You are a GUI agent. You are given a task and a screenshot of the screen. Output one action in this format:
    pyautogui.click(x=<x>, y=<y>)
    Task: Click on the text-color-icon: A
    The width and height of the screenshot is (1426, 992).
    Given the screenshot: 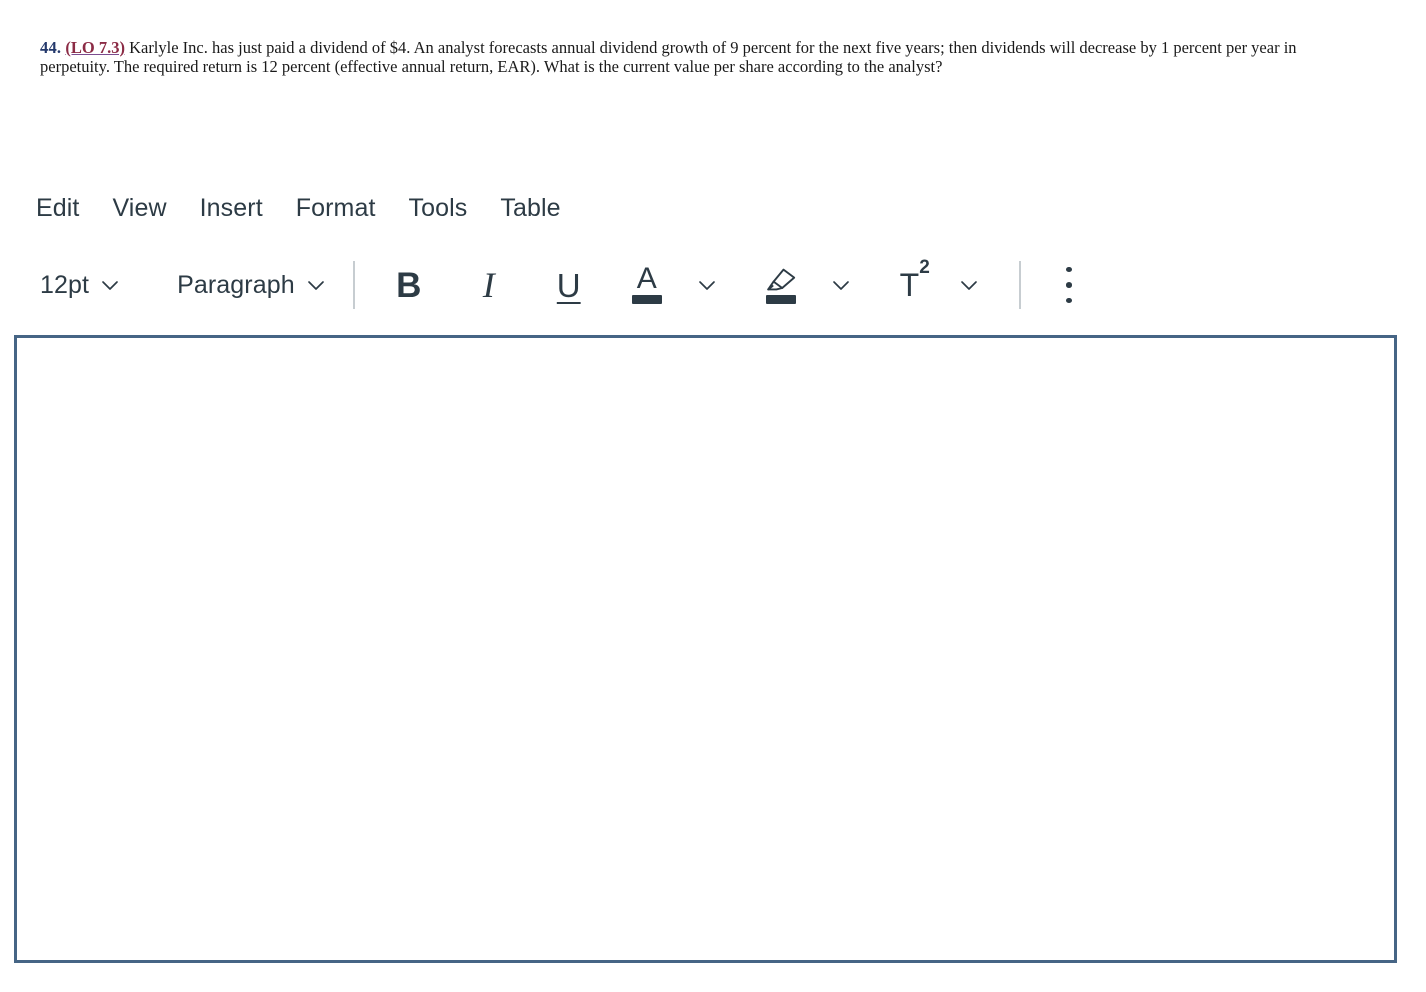 What is the action you would take?
    pyautogui.click(x=646, y=283)
    